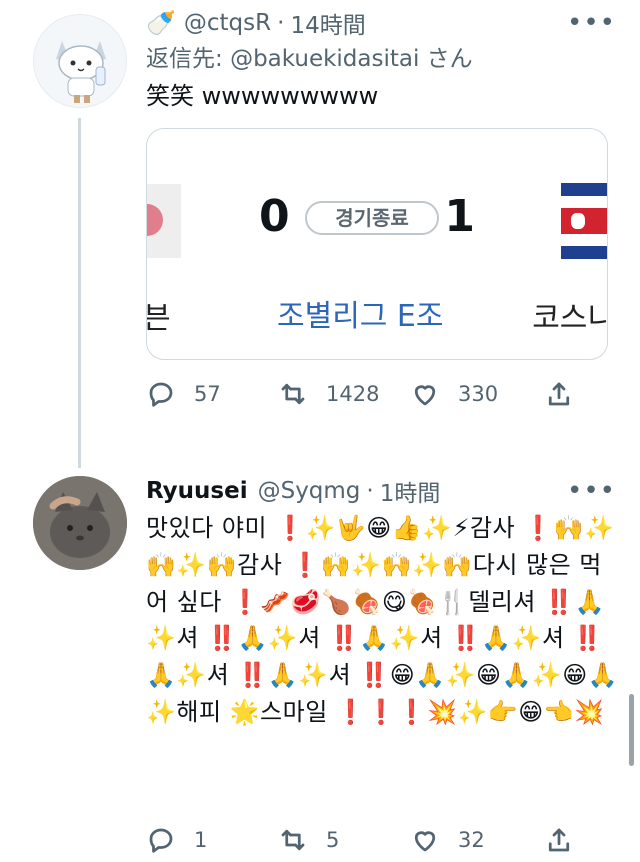  Describe the element at coordinates (344, 840) in the screenshot. I see `retweet-button: 5` at that location.